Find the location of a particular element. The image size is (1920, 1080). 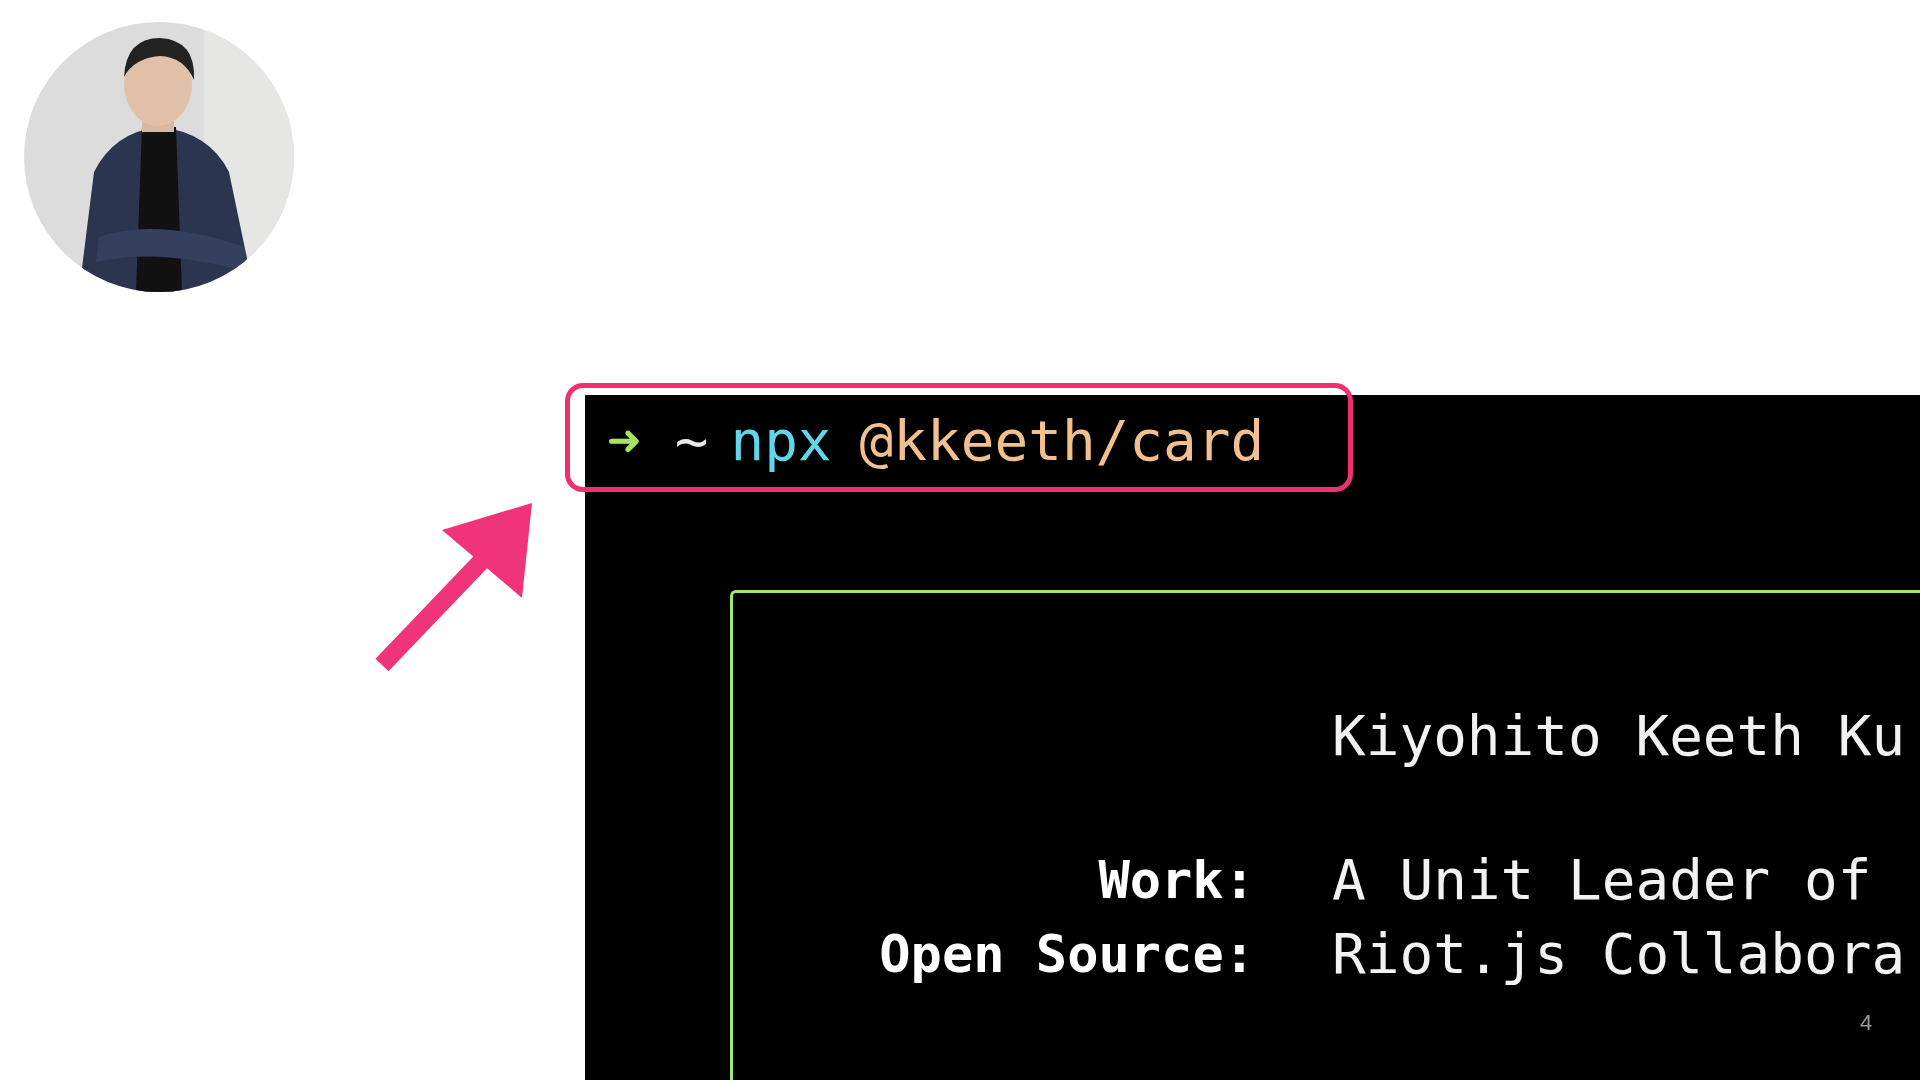

field-label: Work: is located at coordinates (1176, 880).